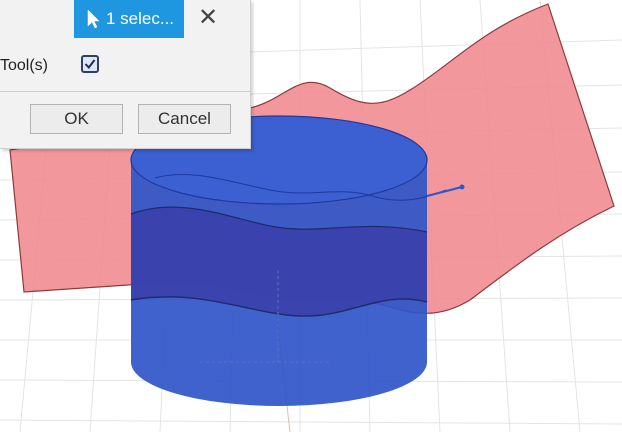 The height and width of the screenshot is (437, 622). Describe the element at coordinates (76, 119) in the screenshot. I see `ok-button: OK` at that location.